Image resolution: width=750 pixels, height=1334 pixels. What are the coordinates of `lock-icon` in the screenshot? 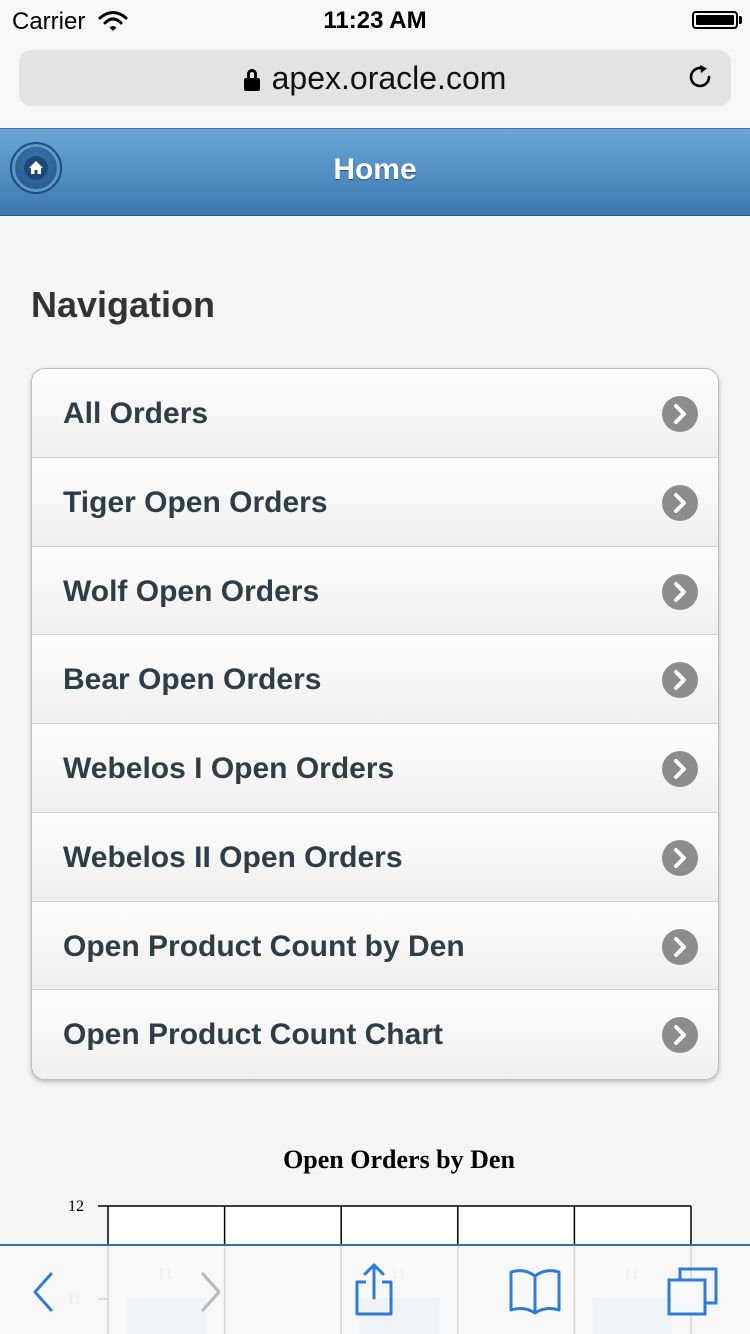 It's located at (251, 80).